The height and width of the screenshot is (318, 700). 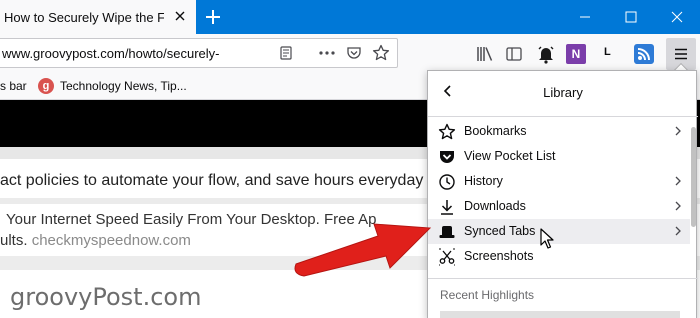 I want to click on library-item-label: History, so click(x=483, y=181).